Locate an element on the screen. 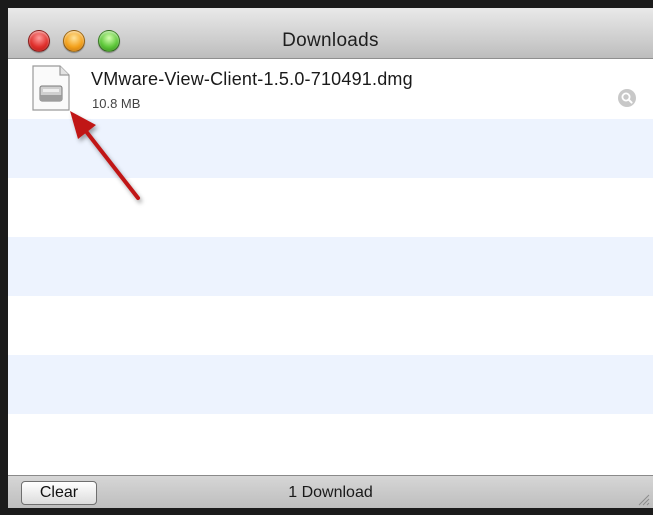 The width and height of the screenshot is (653, 515). disk-image-icon is located at coordinates (51, 88).